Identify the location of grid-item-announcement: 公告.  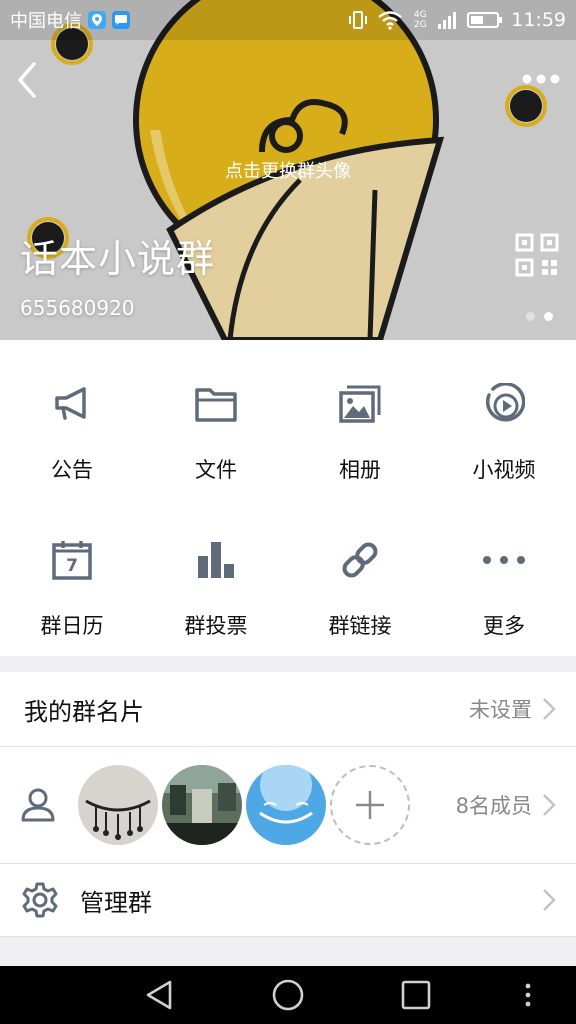
(72, 421).